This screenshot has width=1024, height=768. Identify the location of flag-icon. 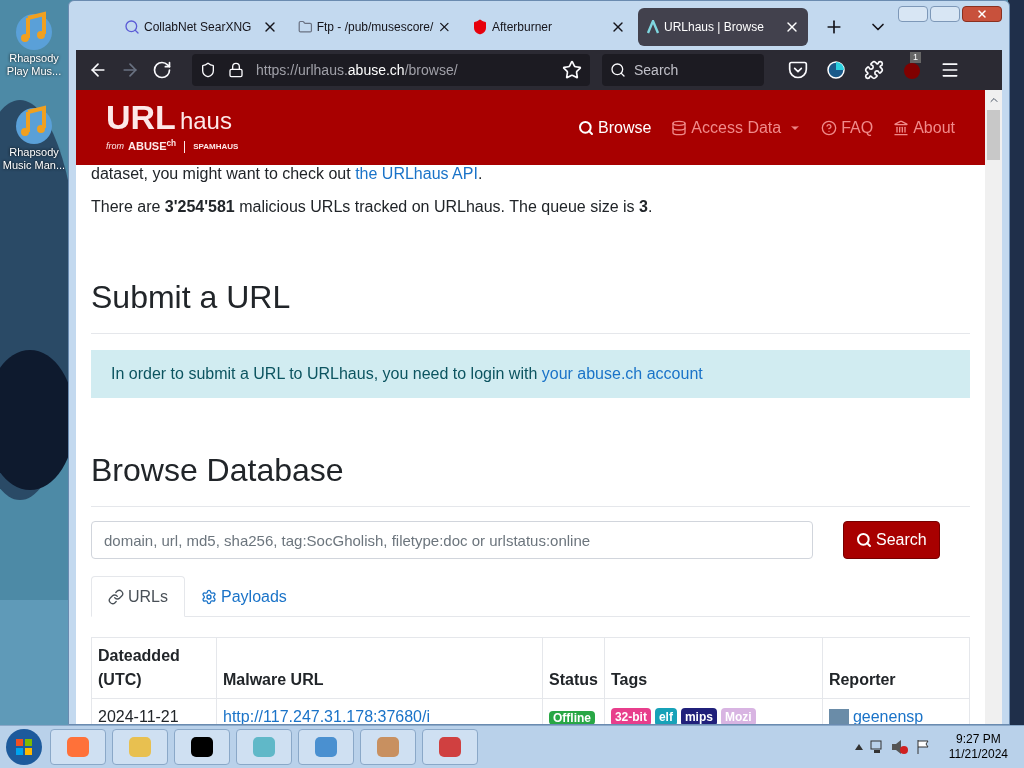
(922, 747).